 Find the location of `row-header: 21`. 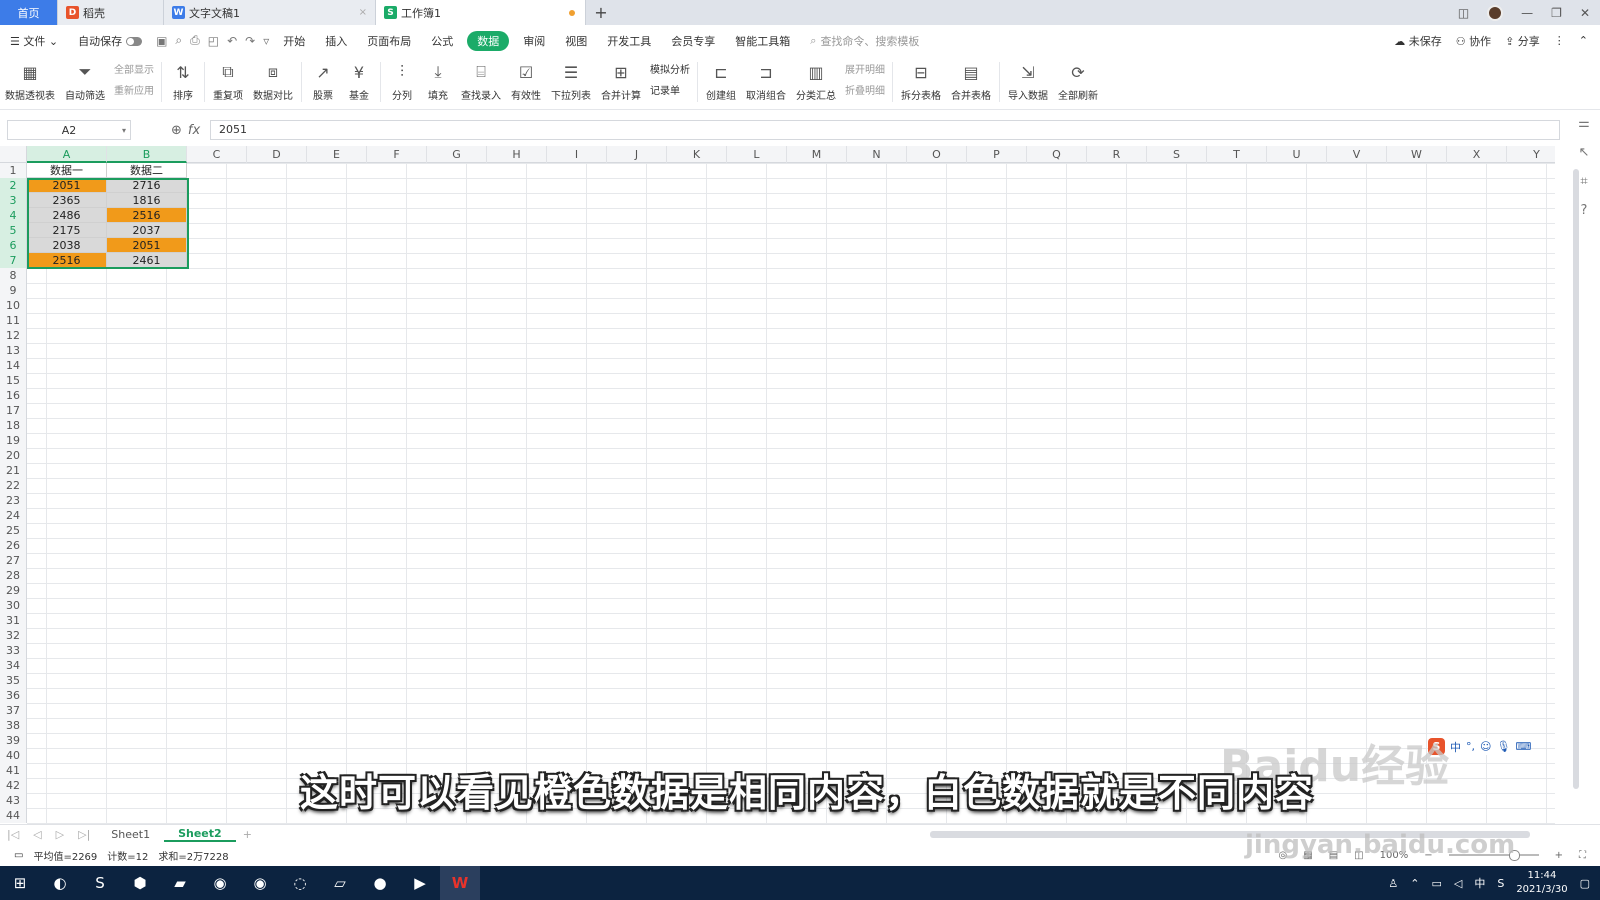

row-header: 21 is located at coordinates (13, 470).